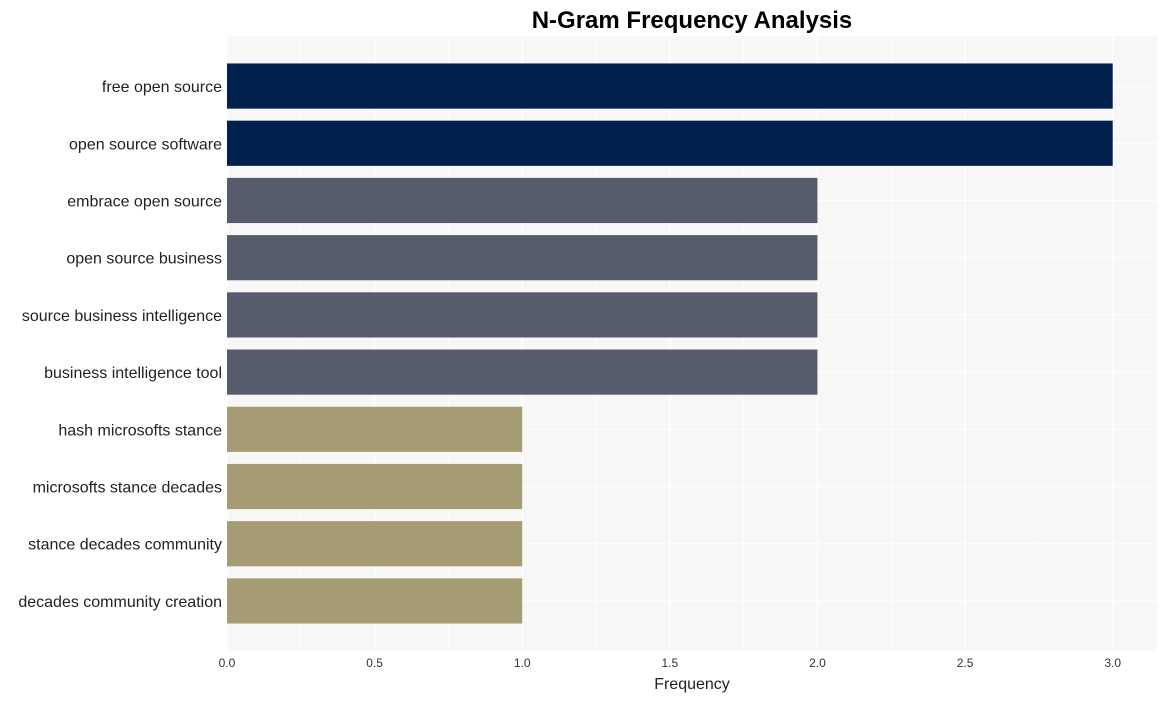  What do you see at coordinates (374, 663) in the screenshot?
I see `x-tick-label: 0.5` at bounding box center [374, 663].